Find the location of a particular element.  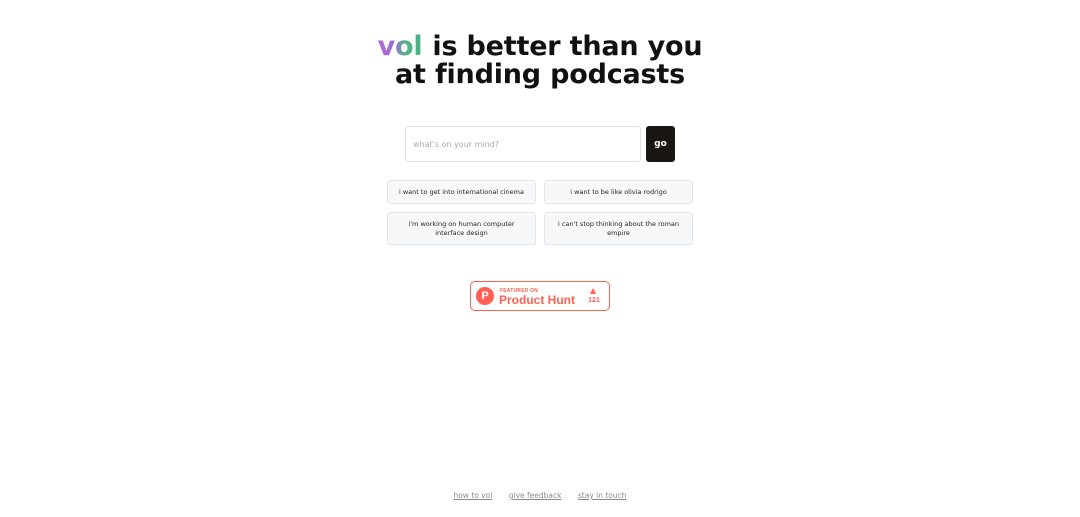

search-bar: go is located at coordinates (540, 144).